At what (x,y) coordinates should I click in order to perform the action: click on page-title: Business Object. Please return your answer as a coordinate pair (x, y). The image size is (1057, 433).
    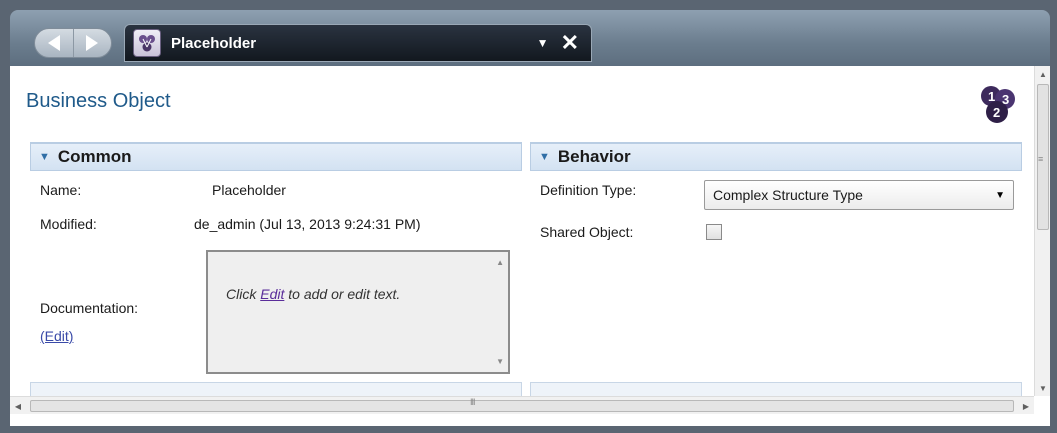
    Looking at the image, I should click on (98, 101).